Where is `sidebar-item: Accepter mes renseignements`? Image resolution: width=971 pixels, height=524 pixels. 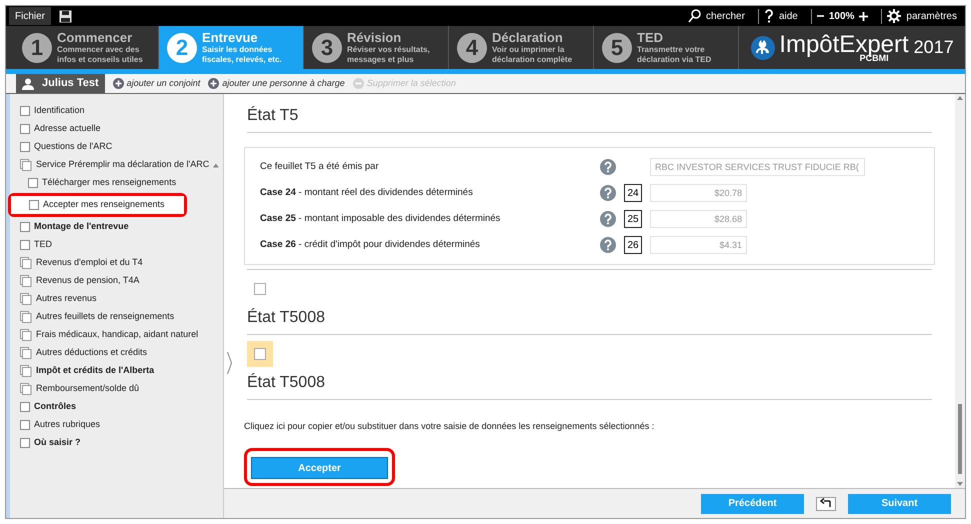 sidebar-item: Accepter mes renseignements is located at coordinates (97, 205).